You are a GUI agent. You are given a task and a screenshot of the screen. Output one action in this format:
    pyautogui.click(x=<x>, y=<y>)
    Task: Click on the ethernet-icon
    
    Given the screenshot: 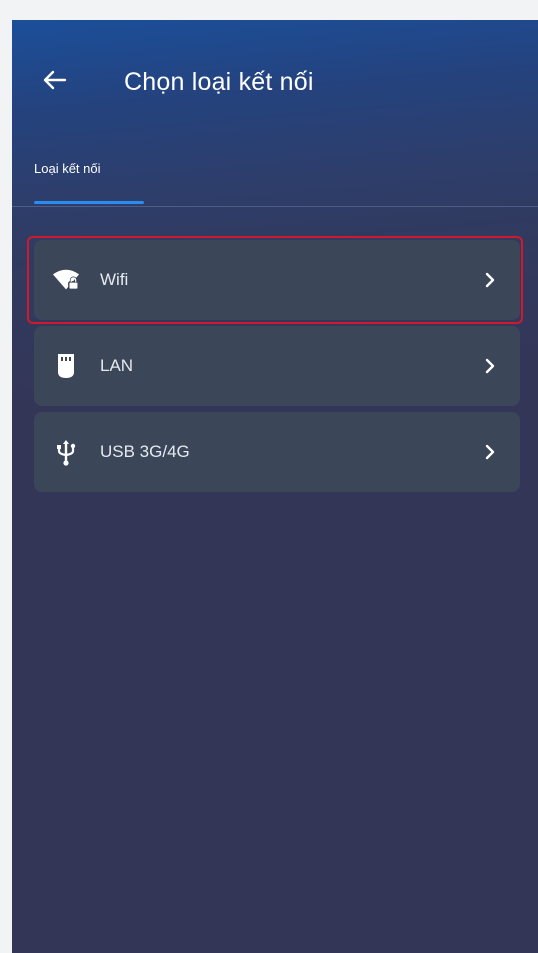 What is the action you would take?
    pyautogui.click(x=66, y=366)
    